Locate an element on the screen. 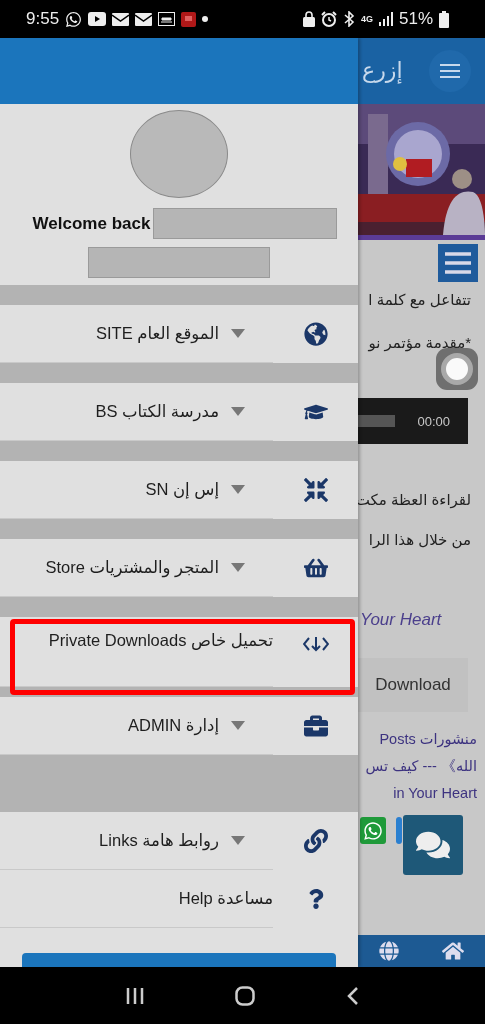  page-title: إزرع is located at coordinates (382, 71).